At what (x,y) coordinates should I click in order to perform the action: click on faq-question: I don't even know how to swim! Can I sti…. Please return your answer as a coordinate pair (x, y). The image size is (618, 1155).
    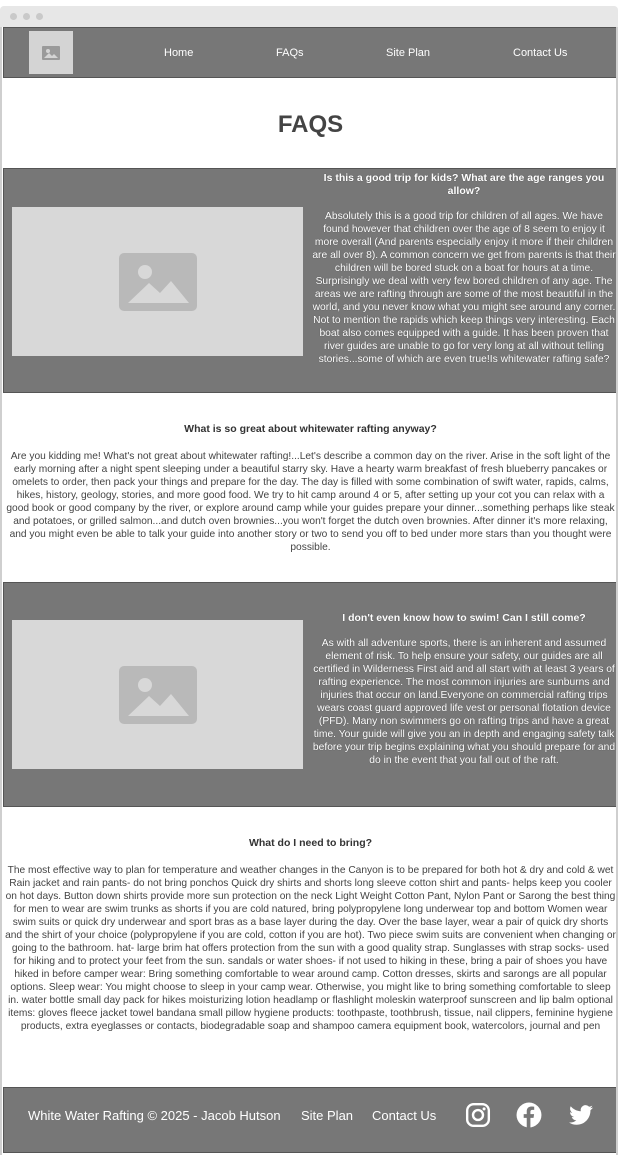
    Looking at the image, I should click on (464, 618).